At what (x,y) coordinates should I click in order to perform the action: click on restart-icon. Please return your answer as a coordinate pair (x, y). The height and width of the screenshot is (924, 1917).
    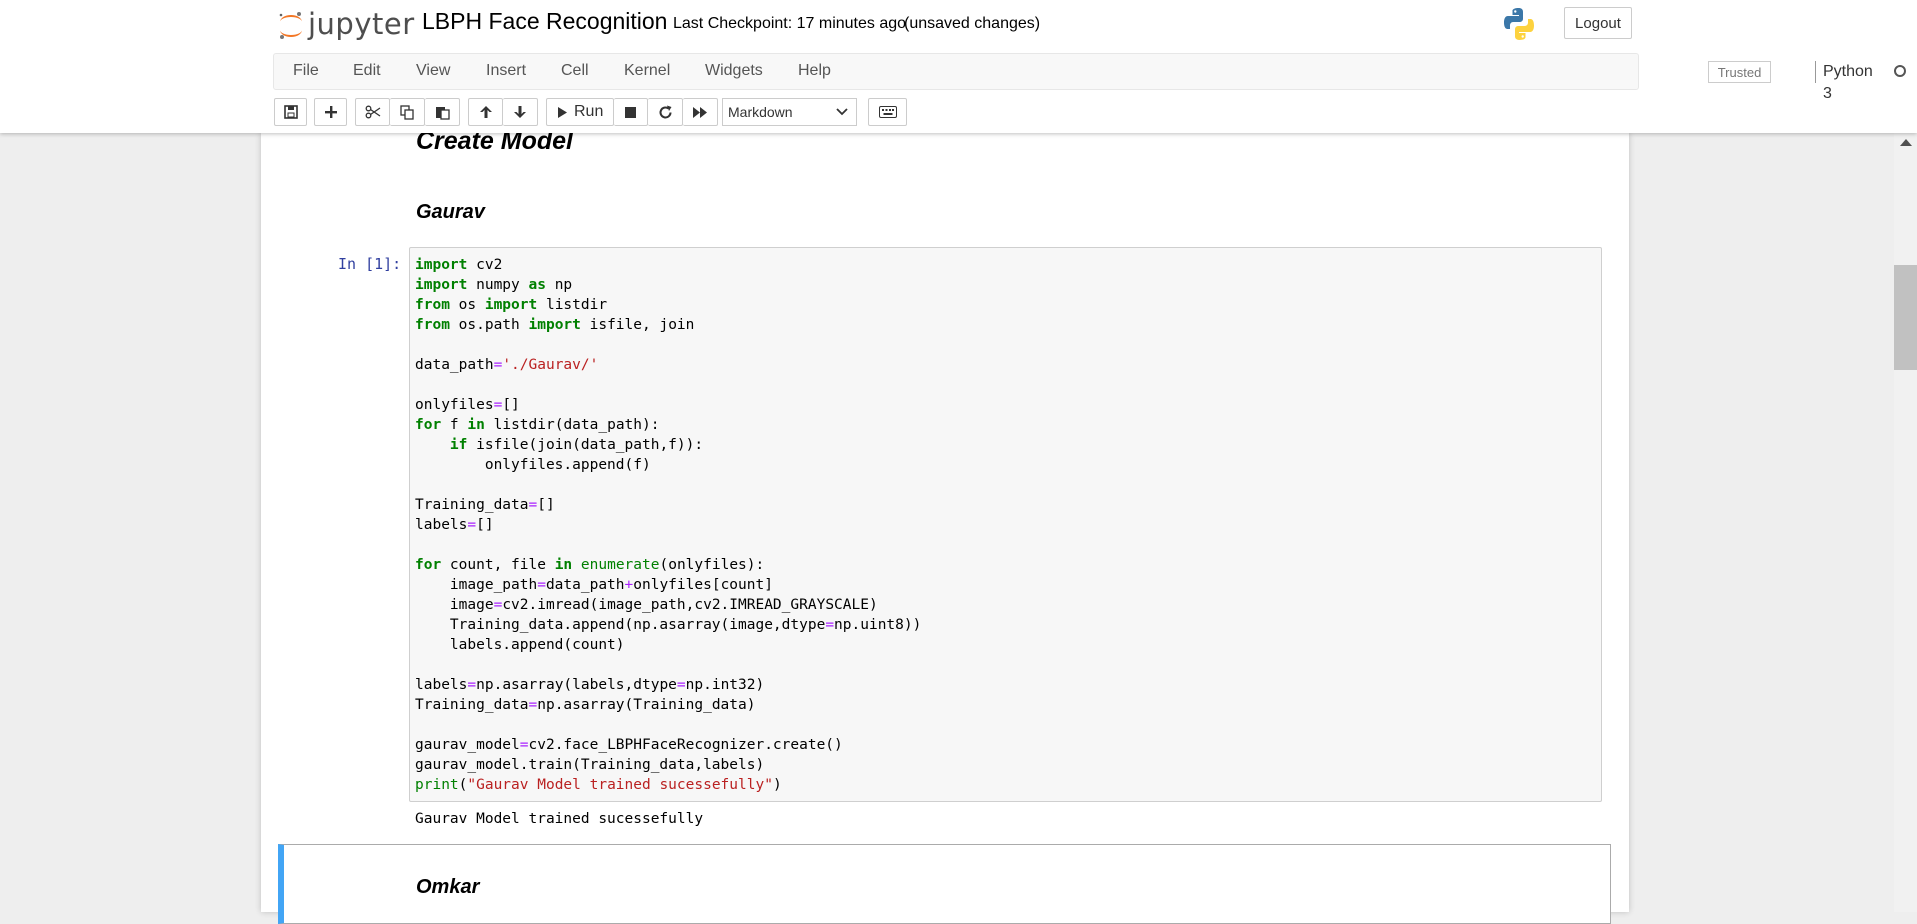
    Looking at the image, I should click on (665, 111).